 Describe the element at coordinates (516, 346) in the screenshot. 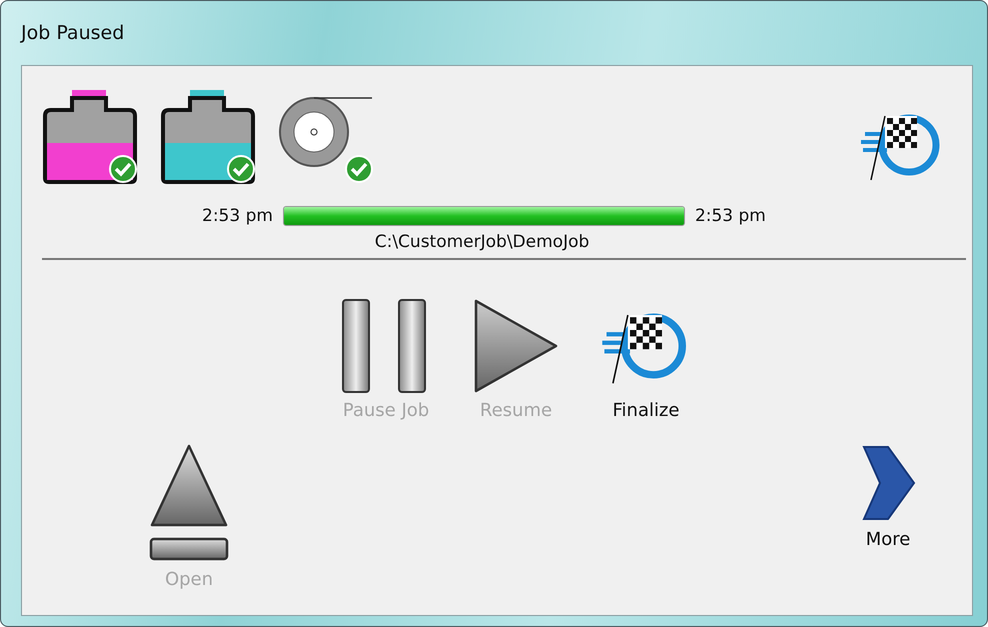

I see `play-icon` at that location.